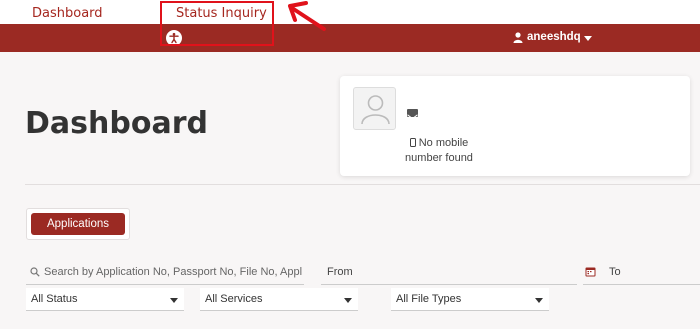  I want to click on username-label: aneeshdq, so click(554, 37).